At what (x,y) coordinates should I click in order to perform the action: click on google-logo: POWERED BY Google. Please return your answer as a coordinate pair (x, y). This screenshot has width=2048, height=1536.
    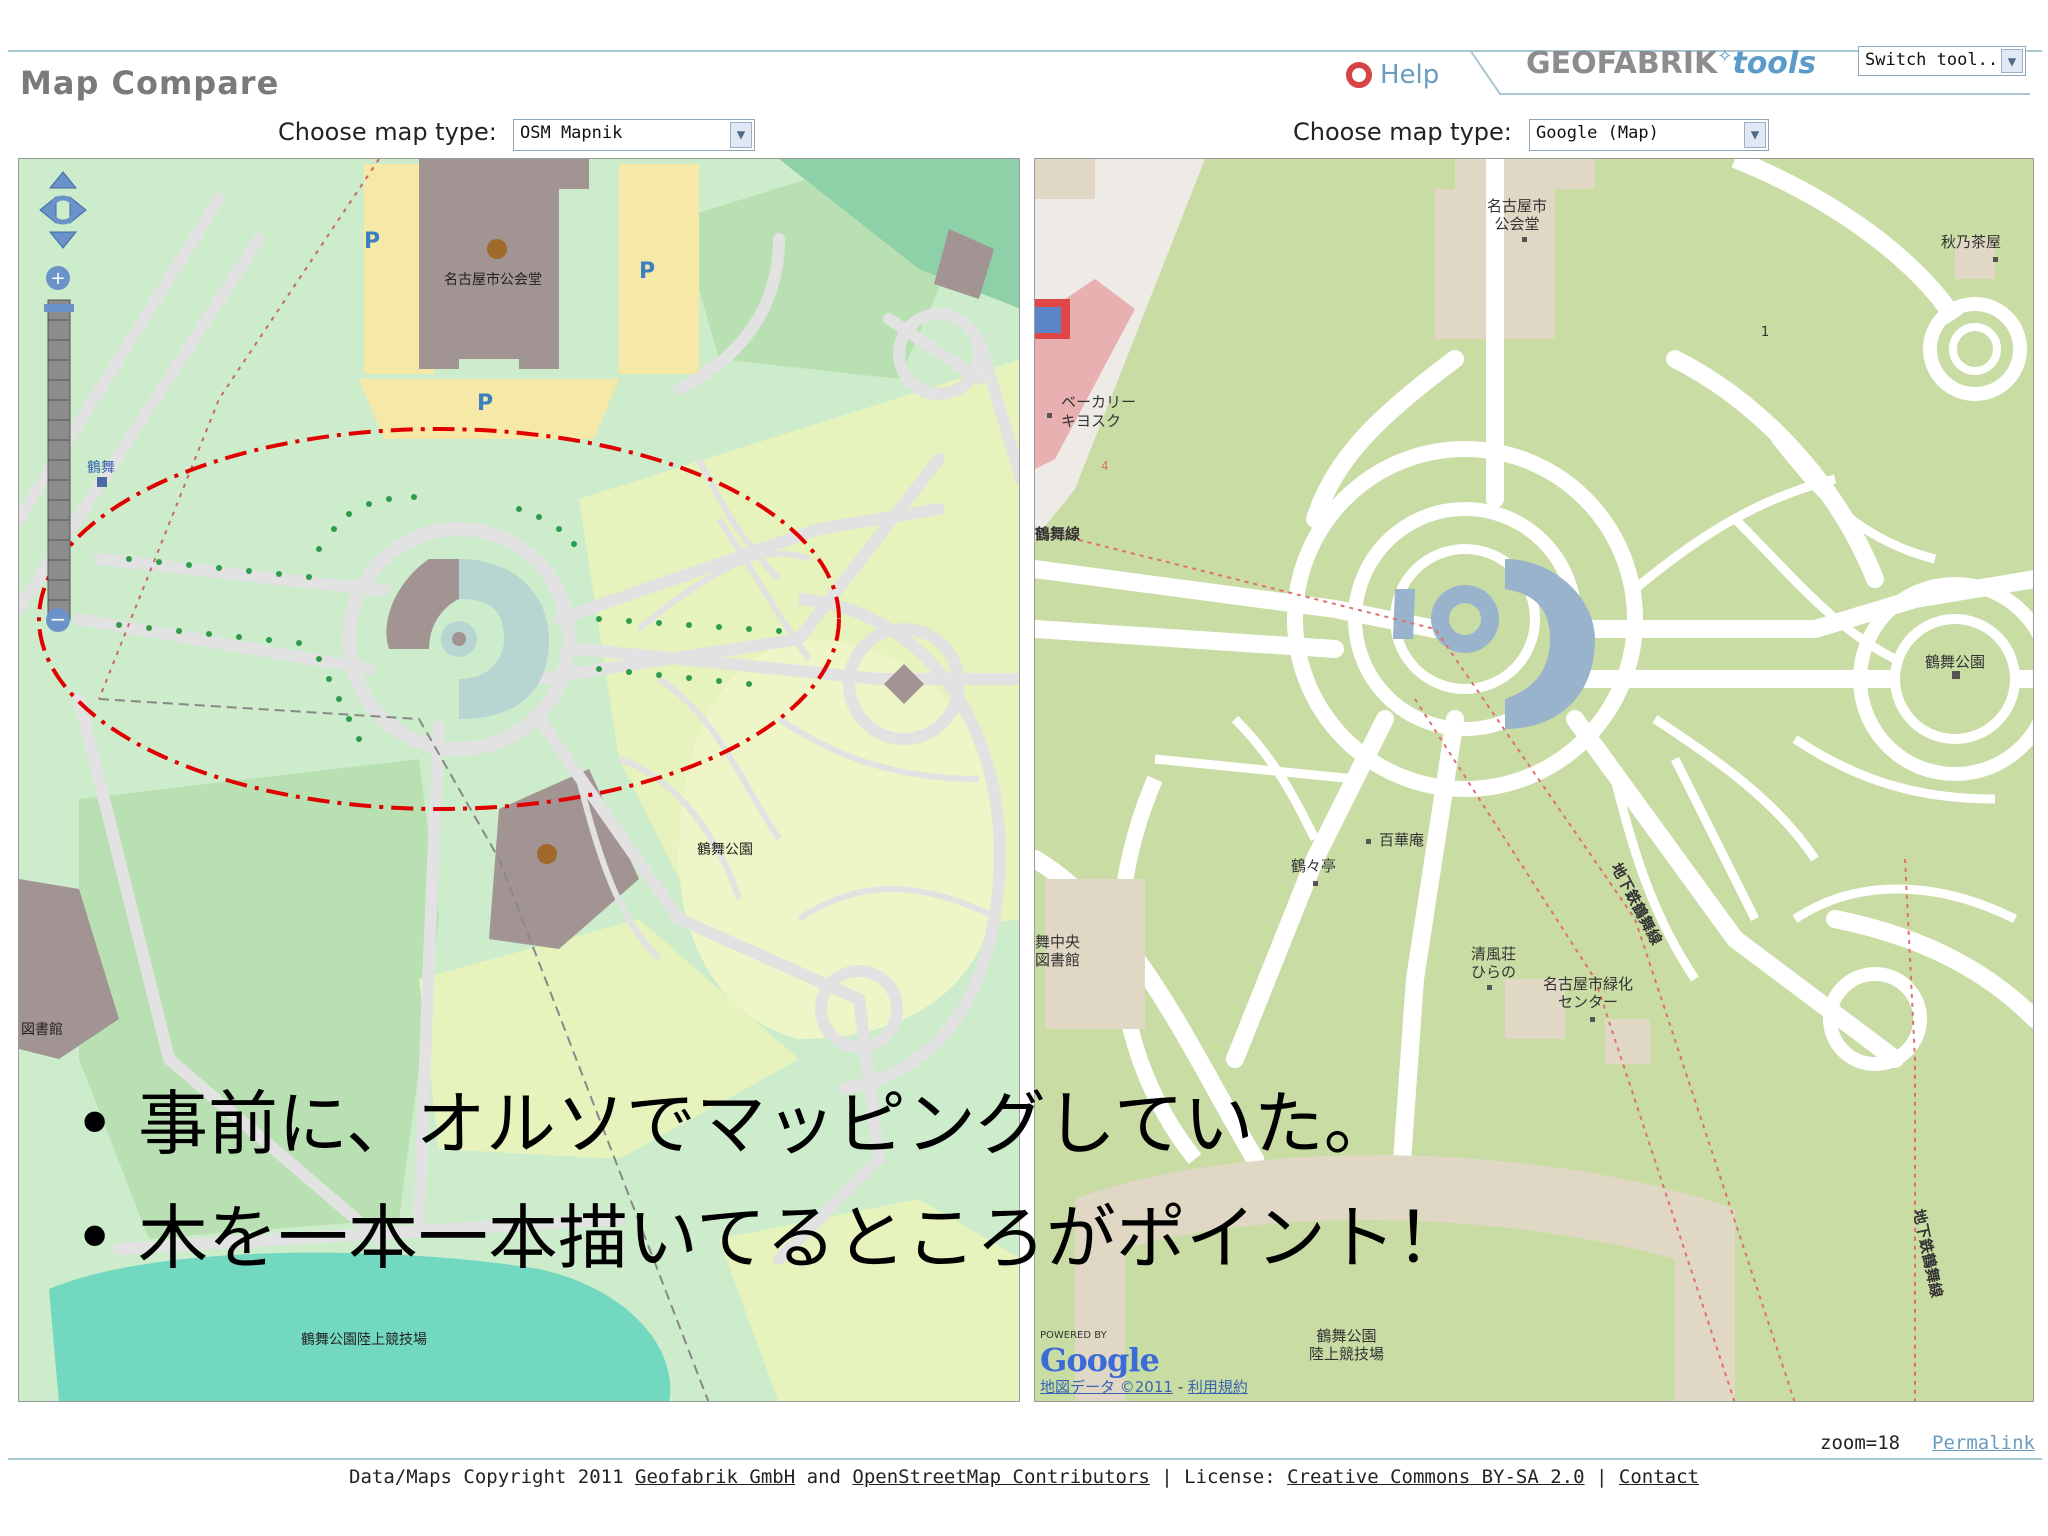
    Looking at the image, I should click on (1100, 1354).